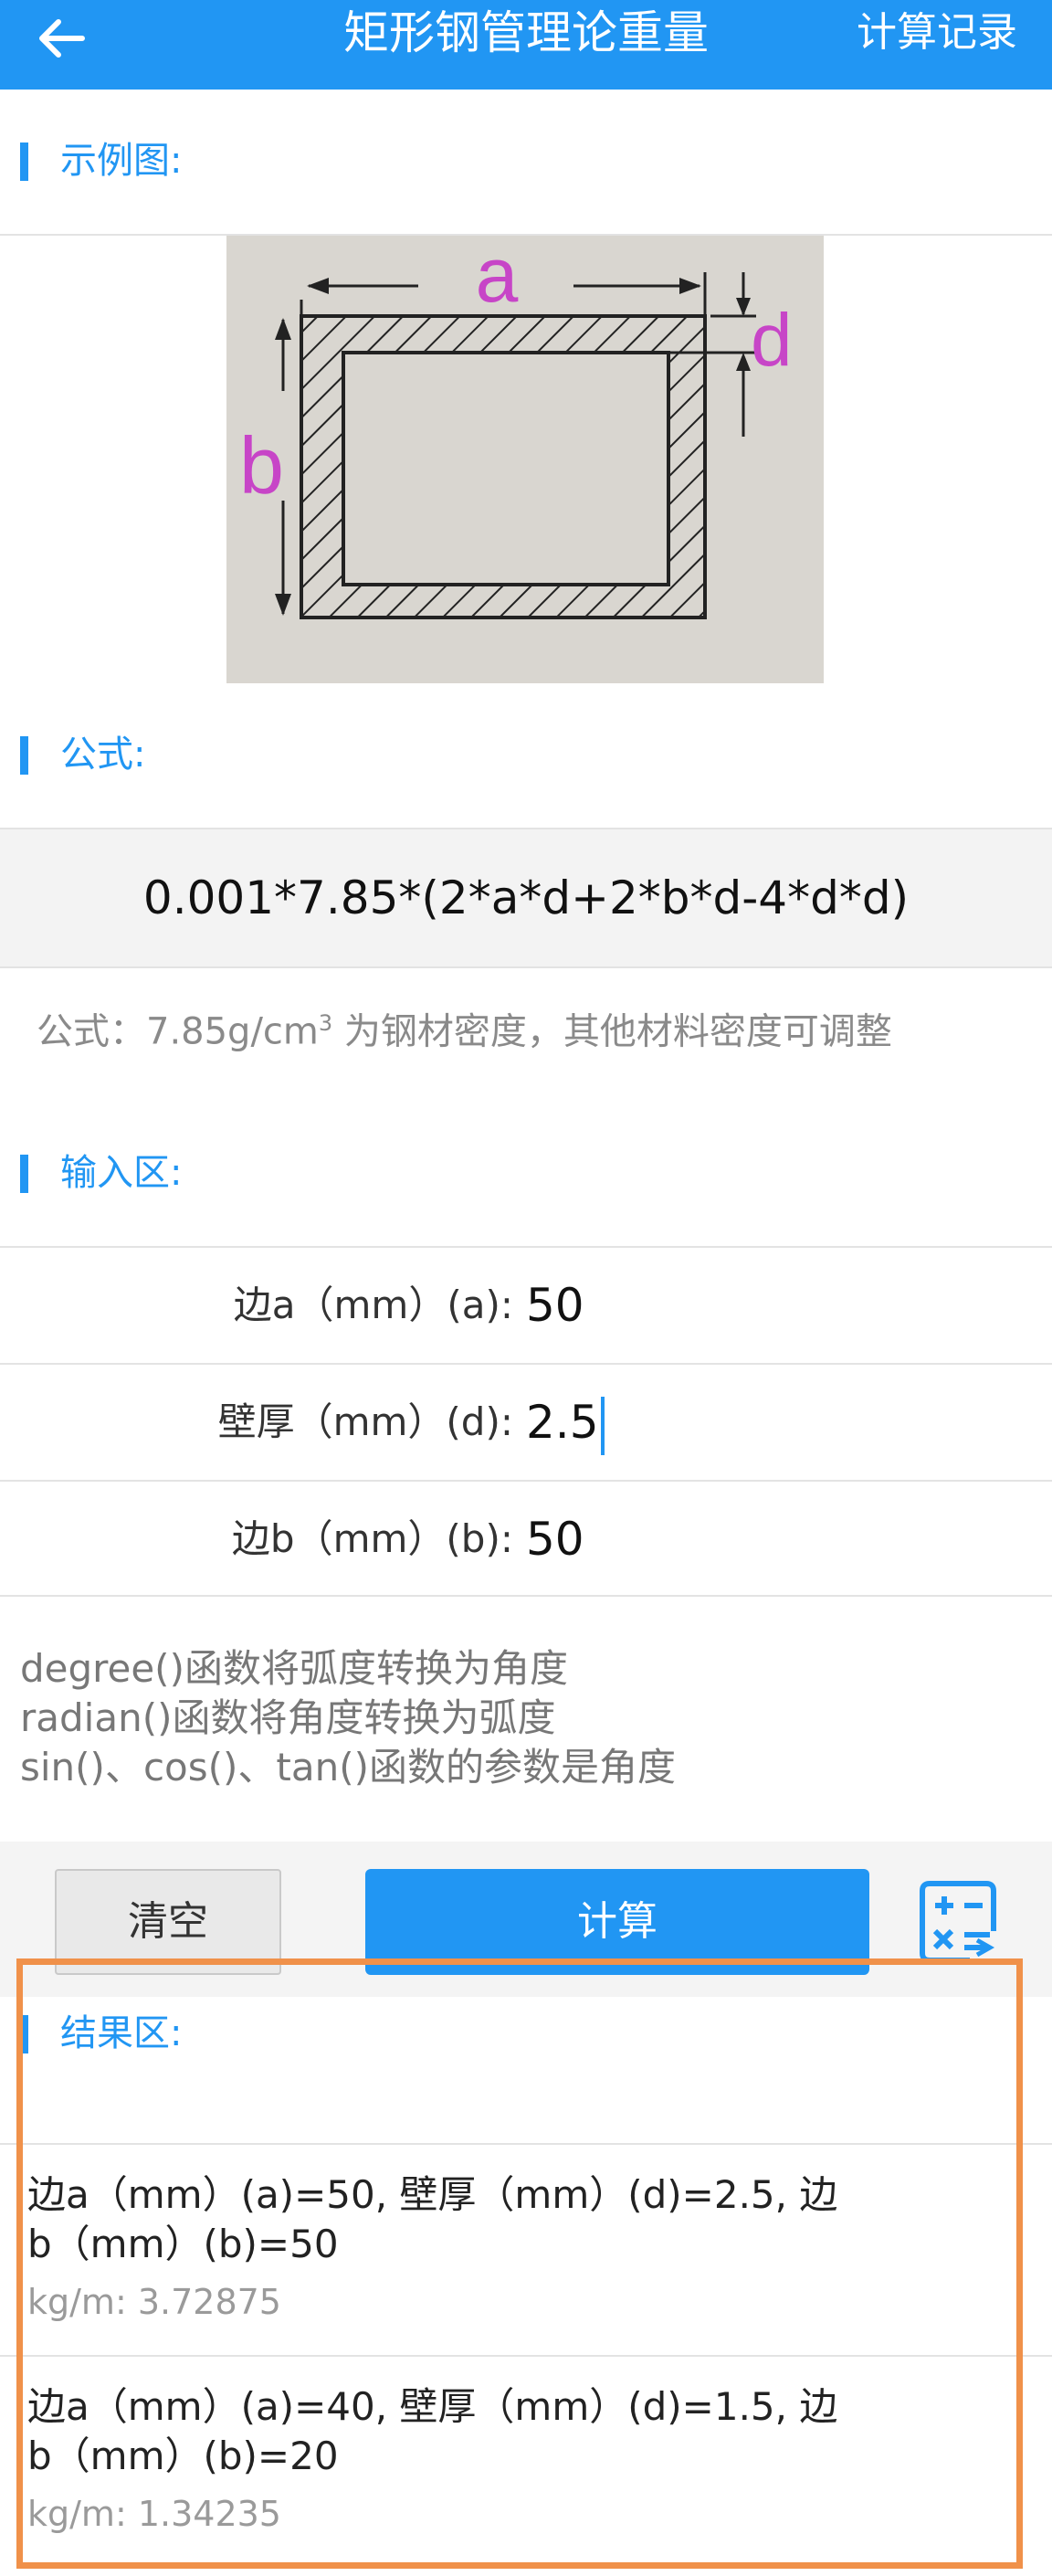 The height and width of the screenshot is (2576, 1052). I want to click on formula-note-text: 公式：7.85g/cm, so click(178, 1031).